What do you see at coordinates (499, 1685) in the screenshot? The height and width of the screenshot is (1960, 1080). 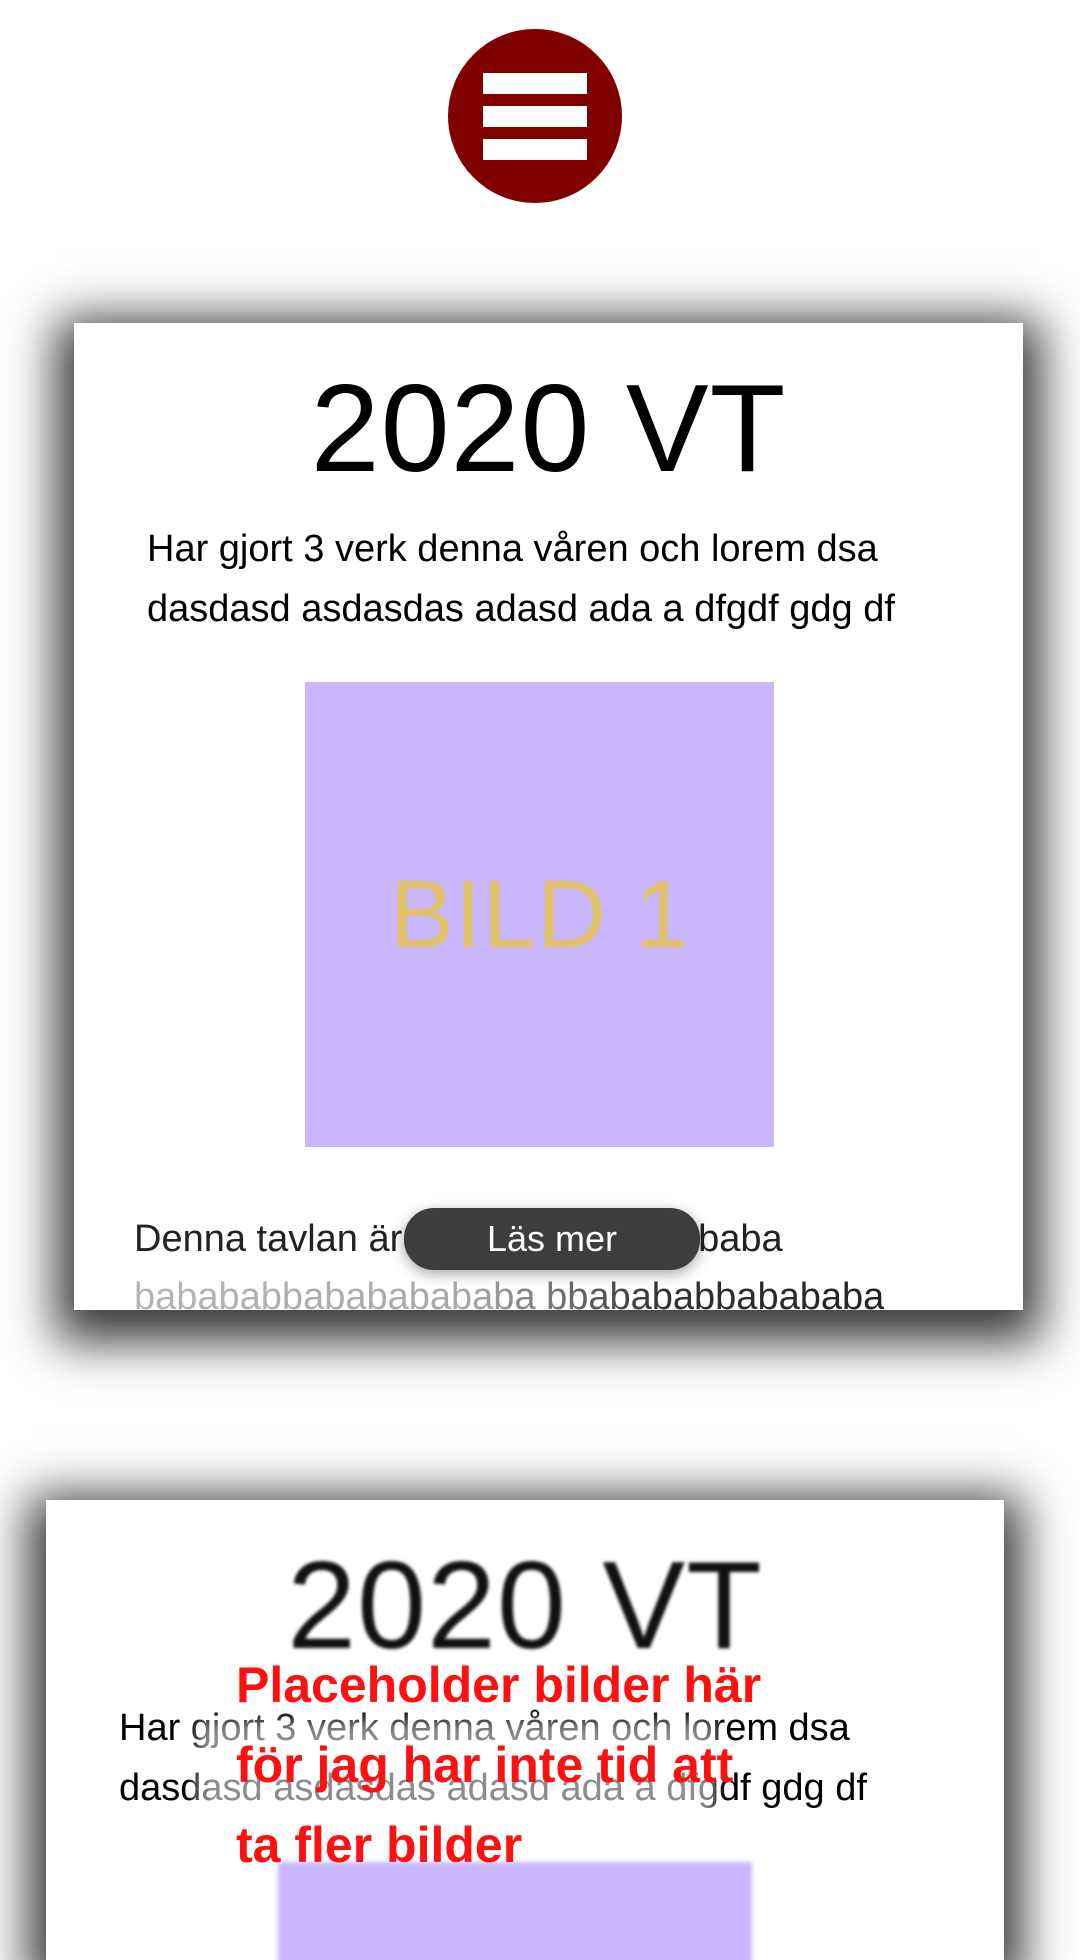 I see `placeholder-note-line: Placeholder bilder här` at bounding box center [499, 1685].